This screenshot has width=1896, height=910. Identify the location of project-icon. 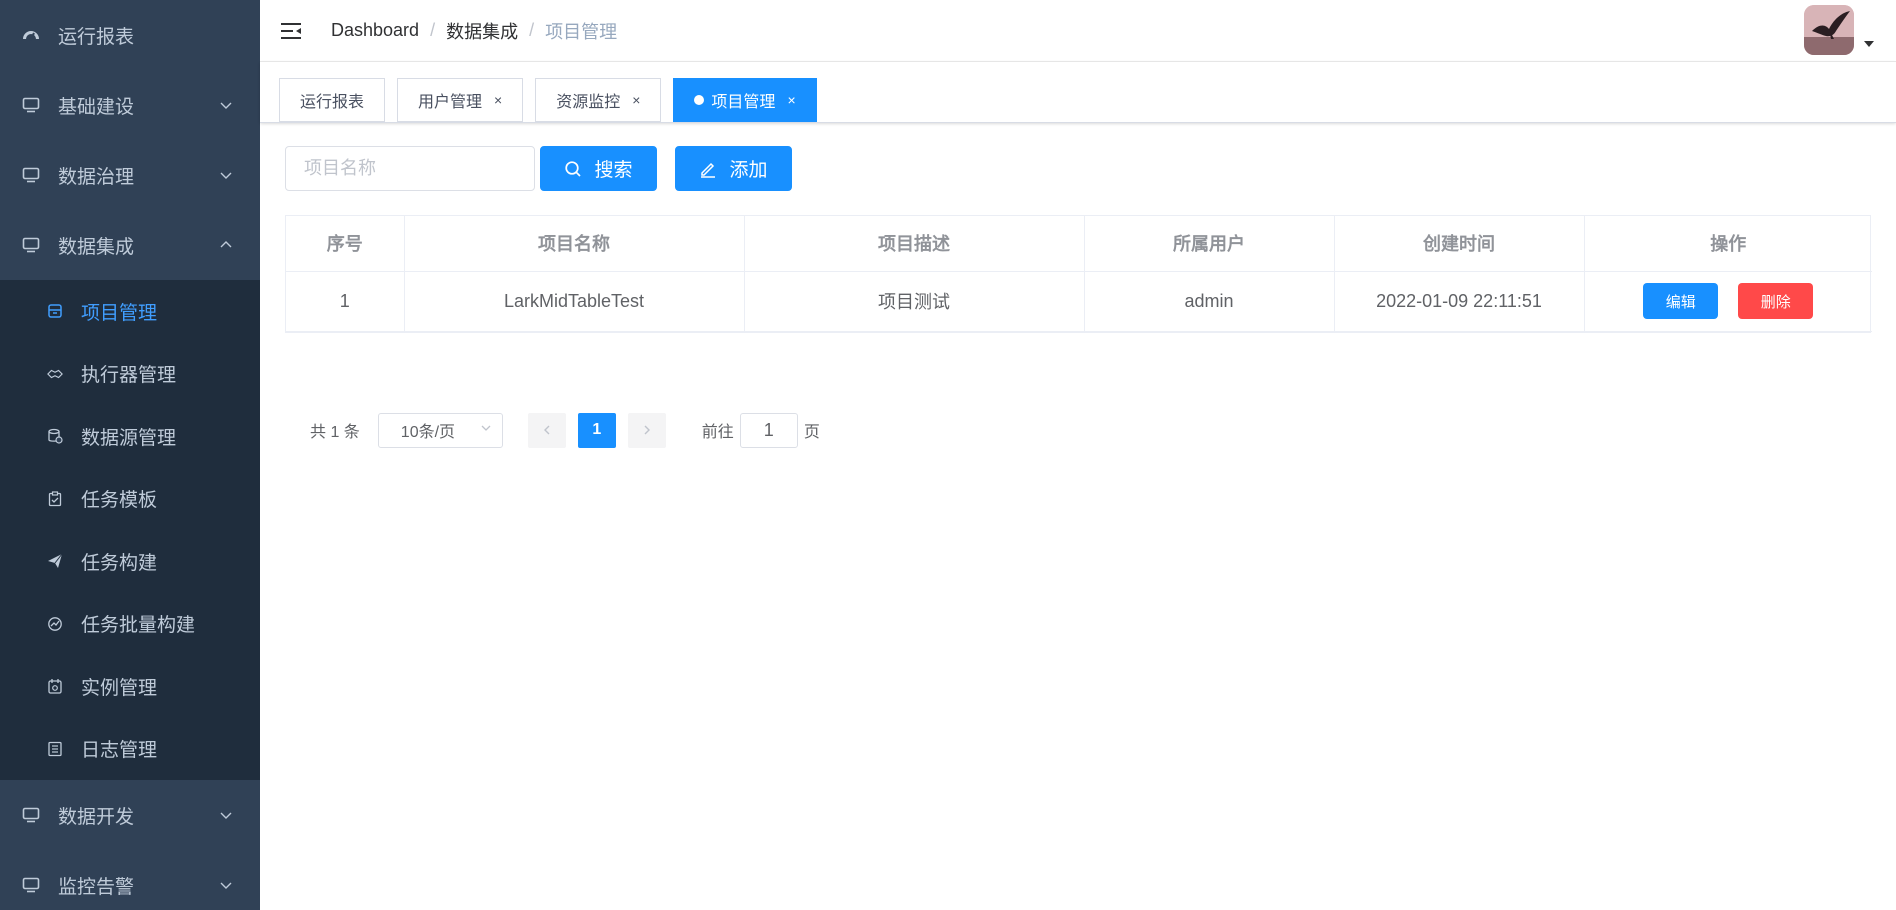
(55, 311).